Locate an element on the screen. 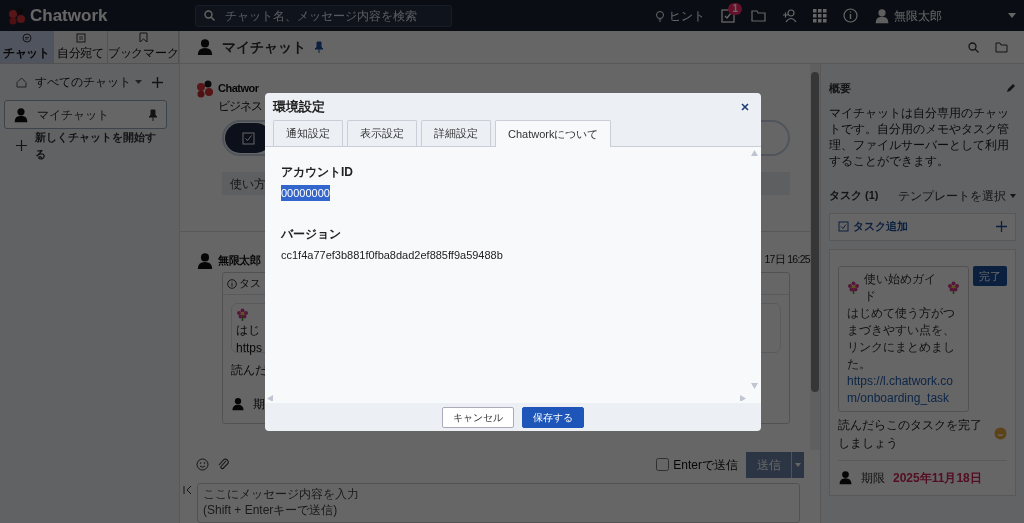 Image resolution: width=1024 pixels, height=523 pixels. sidebar-tab: 自分宛て is located at coordinates (81, 47).